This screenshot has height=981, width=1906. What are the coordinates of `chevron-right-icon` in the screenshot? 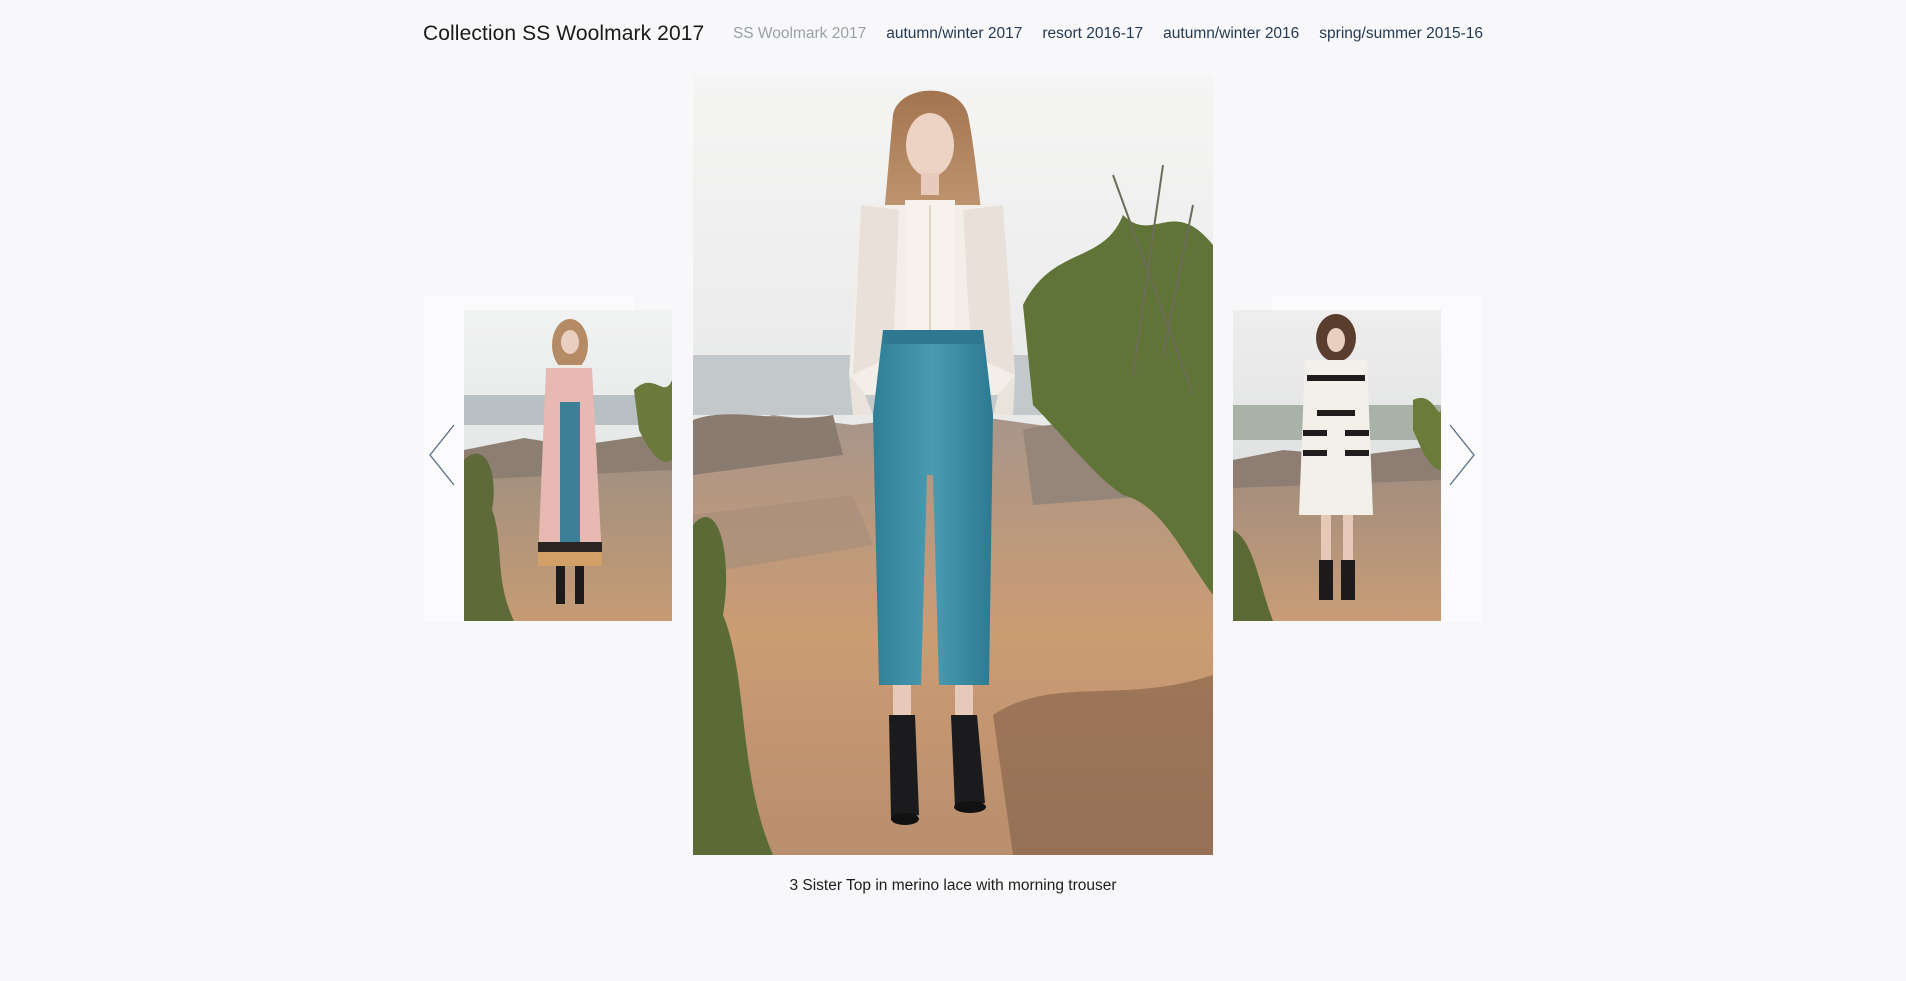 It's located at (1462, 455).